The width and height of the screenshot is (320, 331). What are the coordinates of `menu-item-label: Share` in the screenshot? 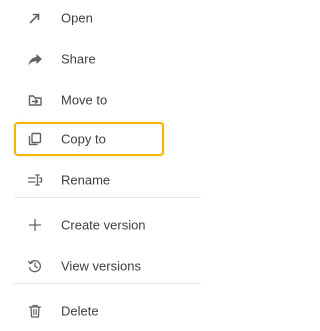 It's located at (78, 59).